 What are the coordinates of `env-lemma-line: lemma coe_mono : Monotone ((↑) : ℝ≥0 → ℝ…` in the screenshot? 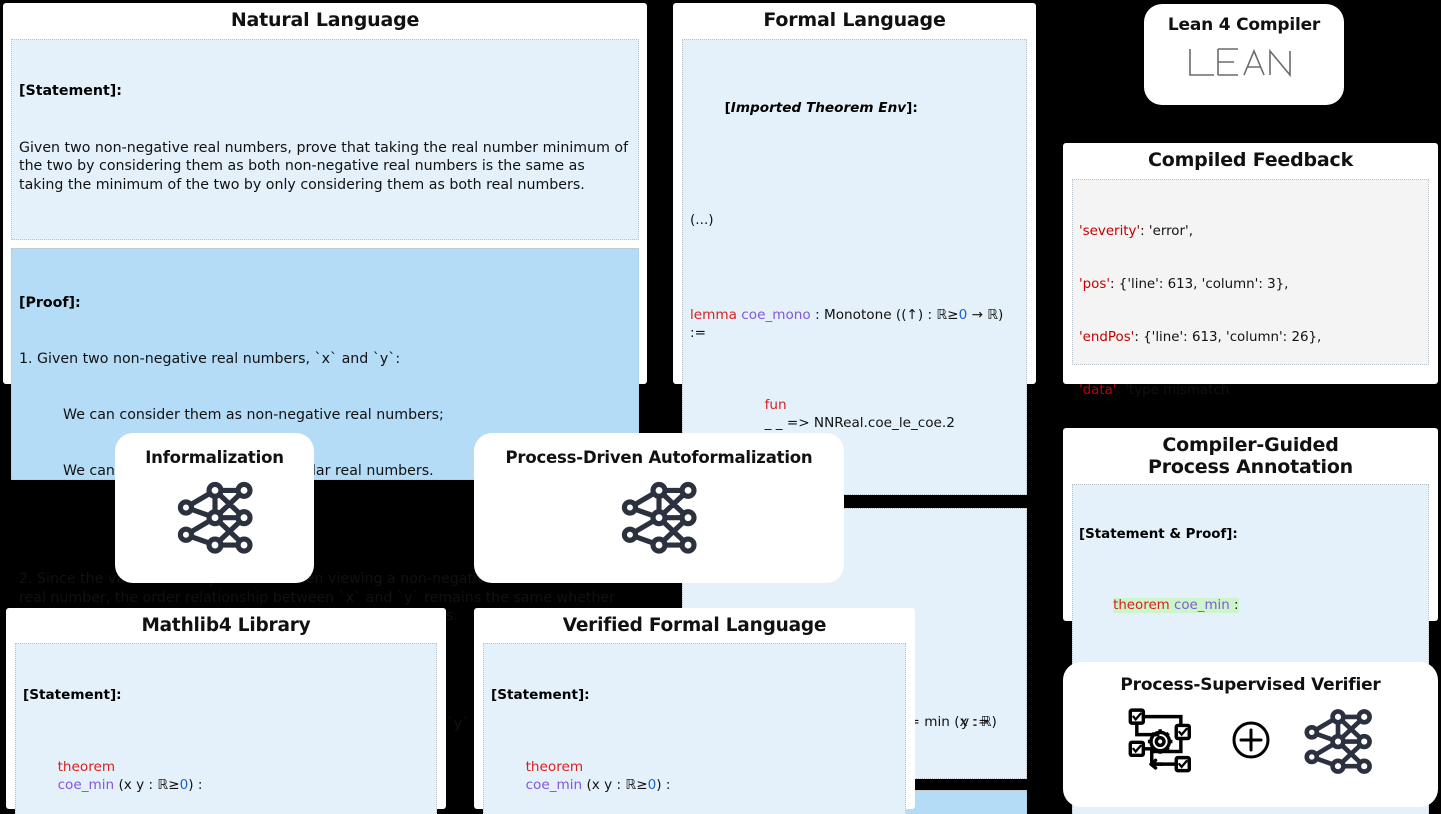 It's located at (854, 325).